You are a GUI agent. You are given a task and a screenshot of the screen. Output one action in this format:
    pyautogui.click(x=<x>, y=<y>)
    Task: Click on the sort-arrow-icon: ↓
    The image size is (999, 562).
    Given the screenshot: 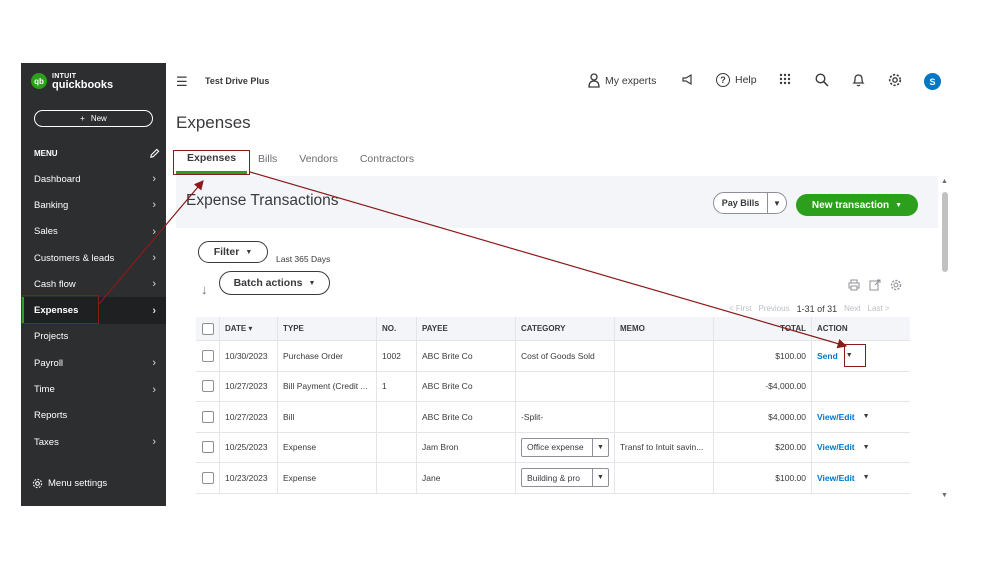 What is the action you would take?
    pyautogui.click(x=204, y=289)
    